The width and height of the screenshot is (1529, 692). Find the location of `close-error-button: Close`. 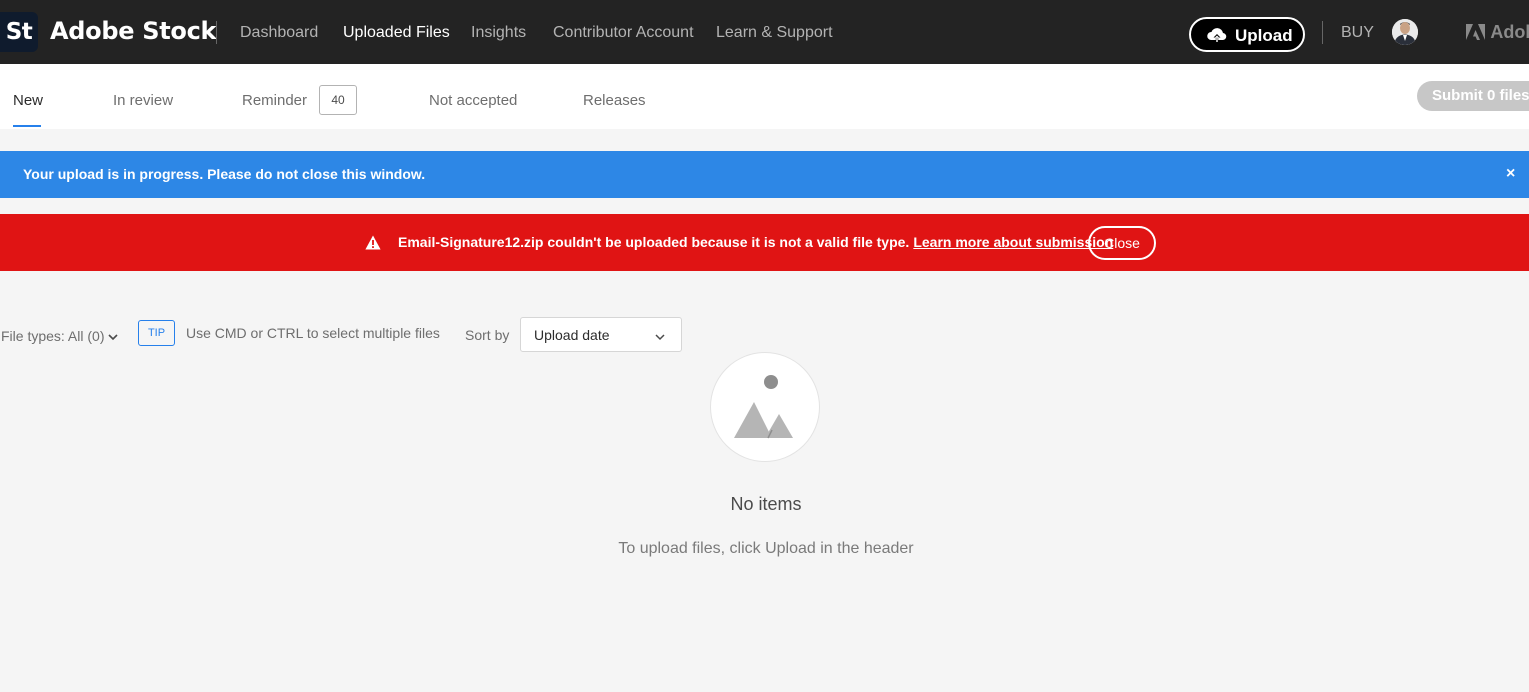

close-error-button: Close is located at coordinates (1122, 243).